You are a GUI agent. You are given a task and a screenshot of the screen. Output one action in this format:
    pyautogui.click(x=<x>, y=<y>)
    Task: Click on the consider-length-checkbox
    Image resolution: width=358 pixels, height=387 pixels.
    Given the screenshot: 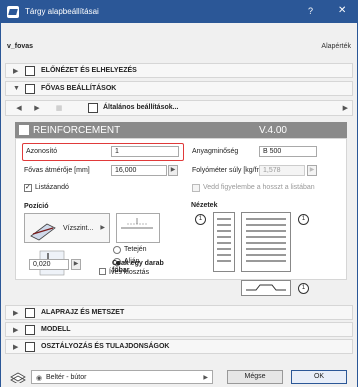 What is the action you would take?
    pyautogui.click(x=196, y=188)
    